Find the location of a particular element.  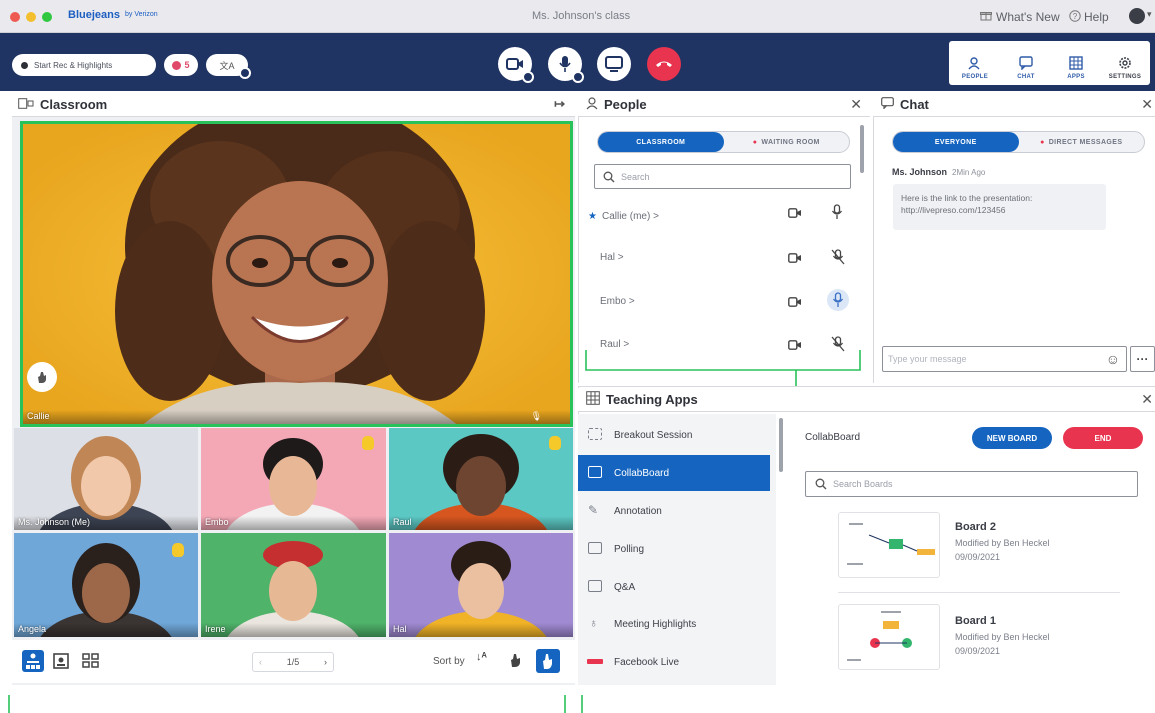

participant-portrait is located at coordinates (293, 589).